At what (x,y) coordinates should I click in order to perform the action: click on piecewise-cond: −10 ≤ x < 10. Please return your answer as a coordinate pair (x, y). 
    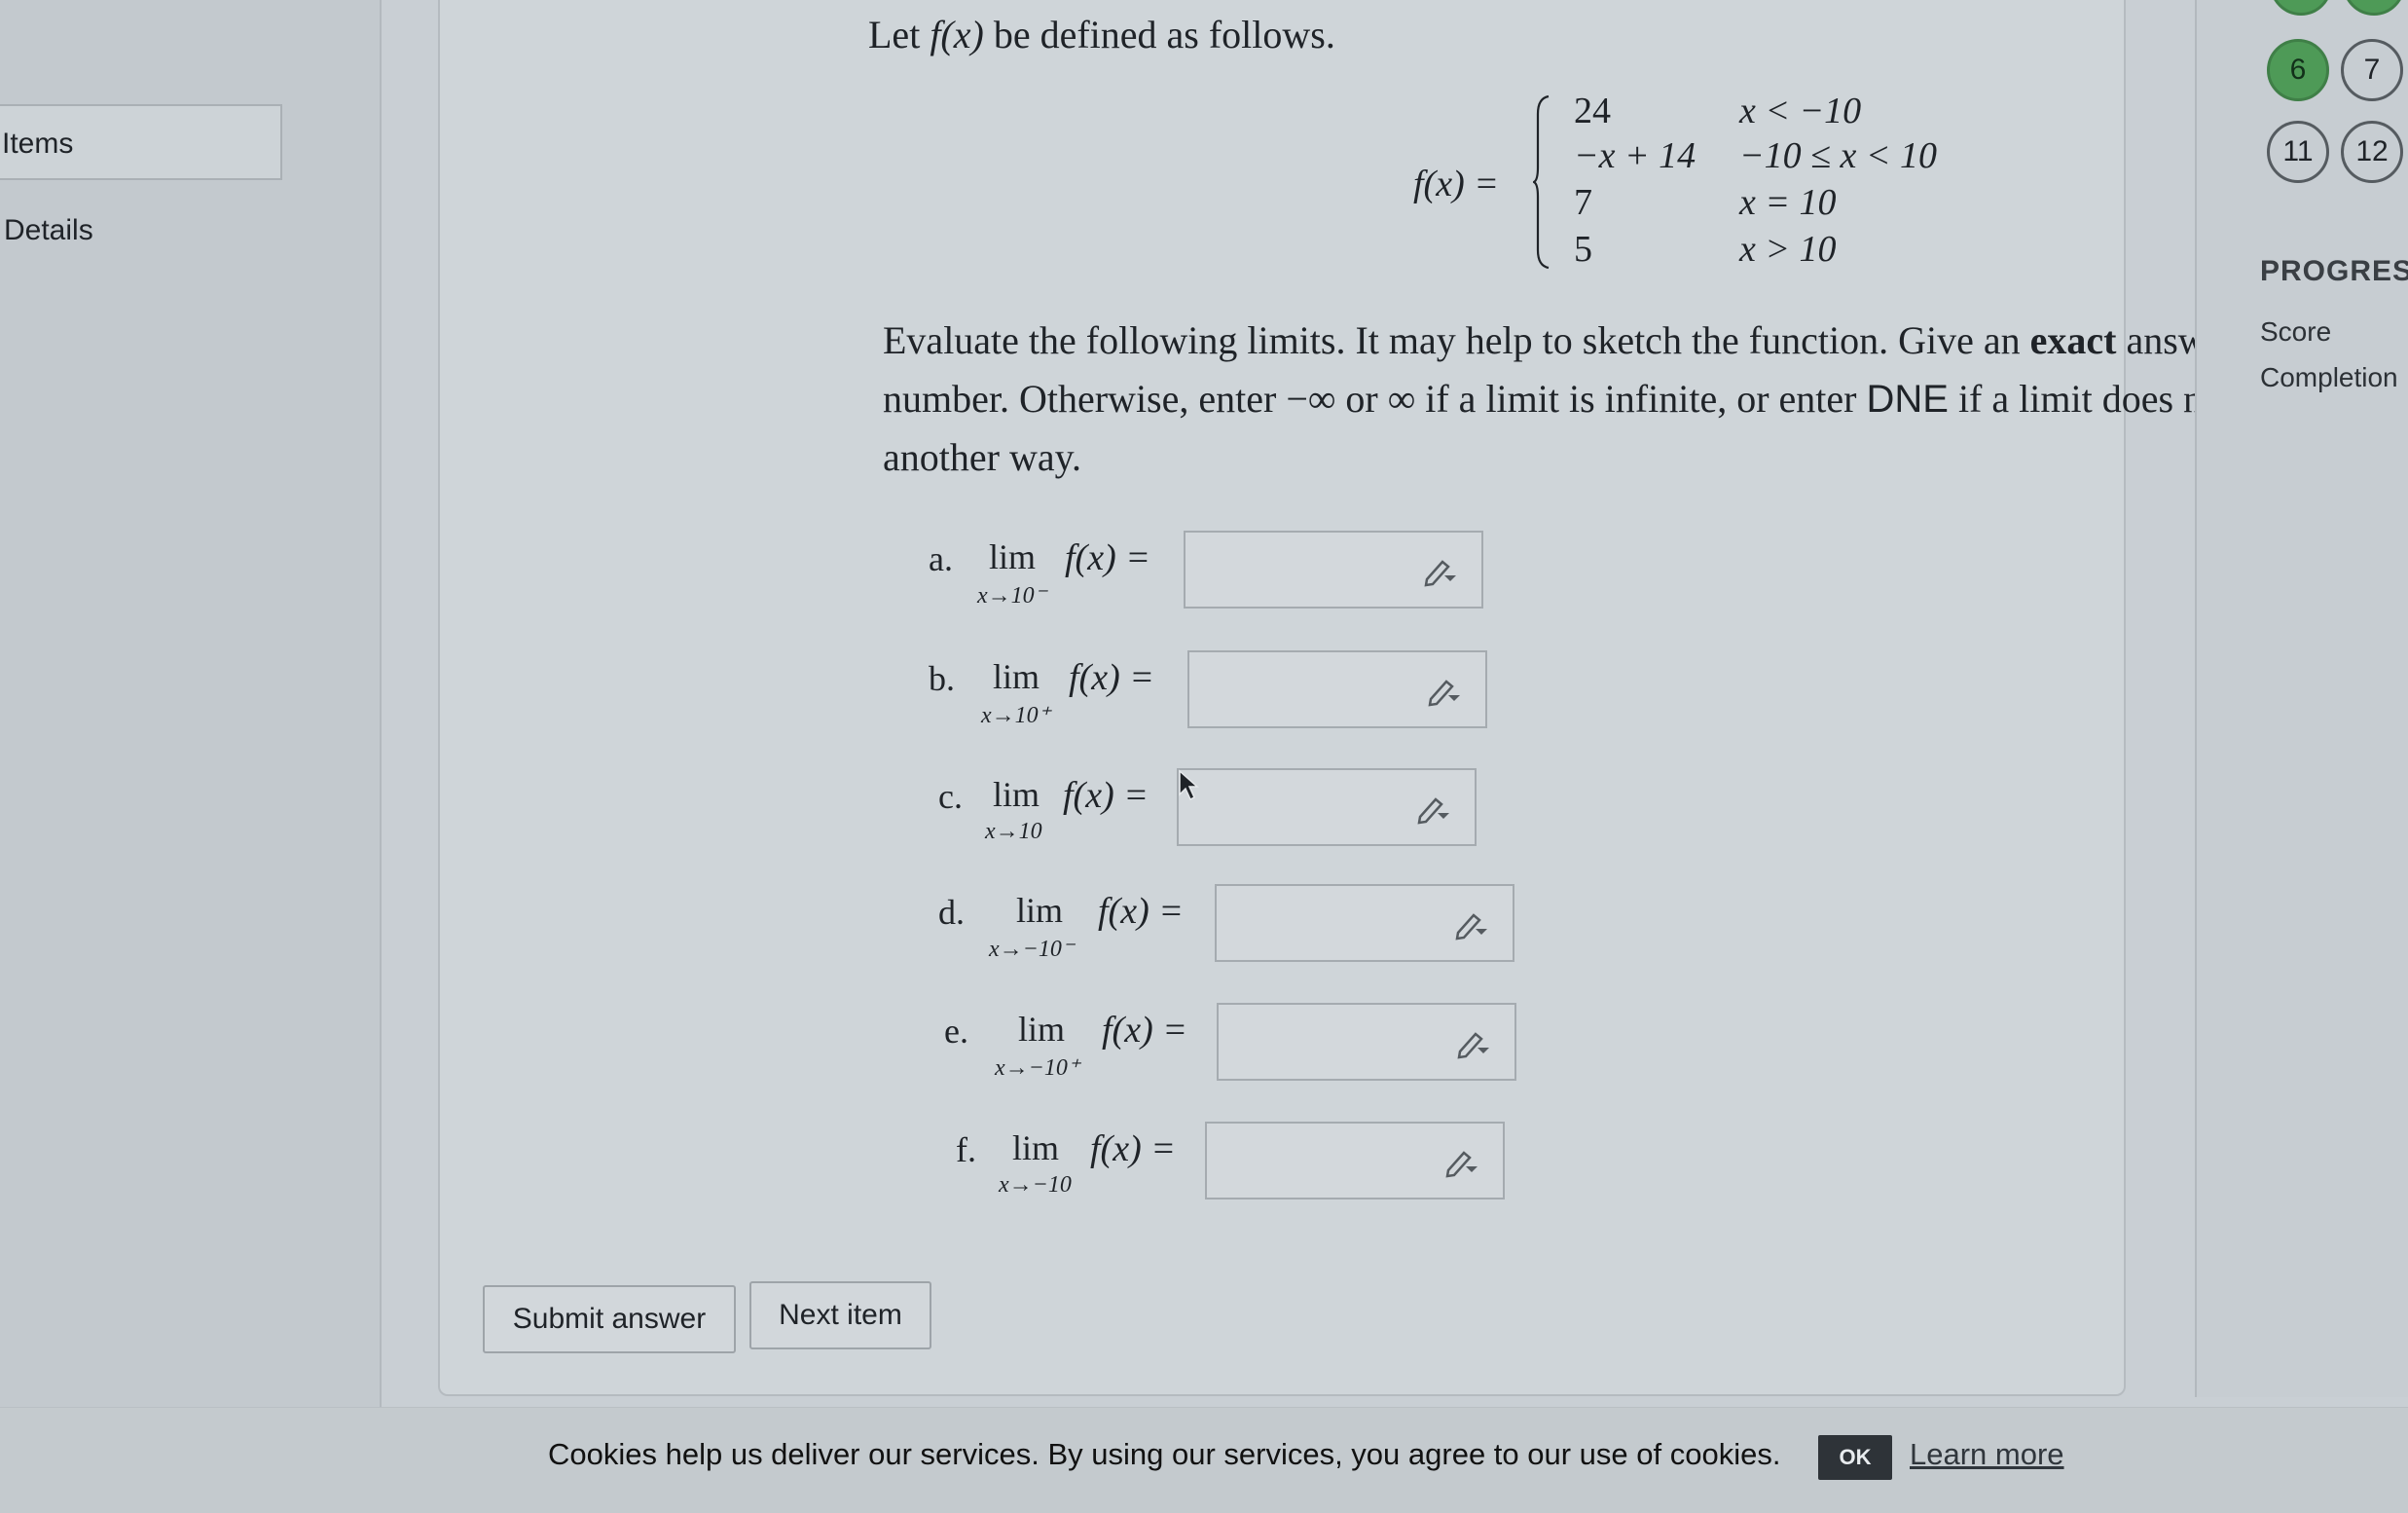
    Looking at the image, I should click on (1838, 155).